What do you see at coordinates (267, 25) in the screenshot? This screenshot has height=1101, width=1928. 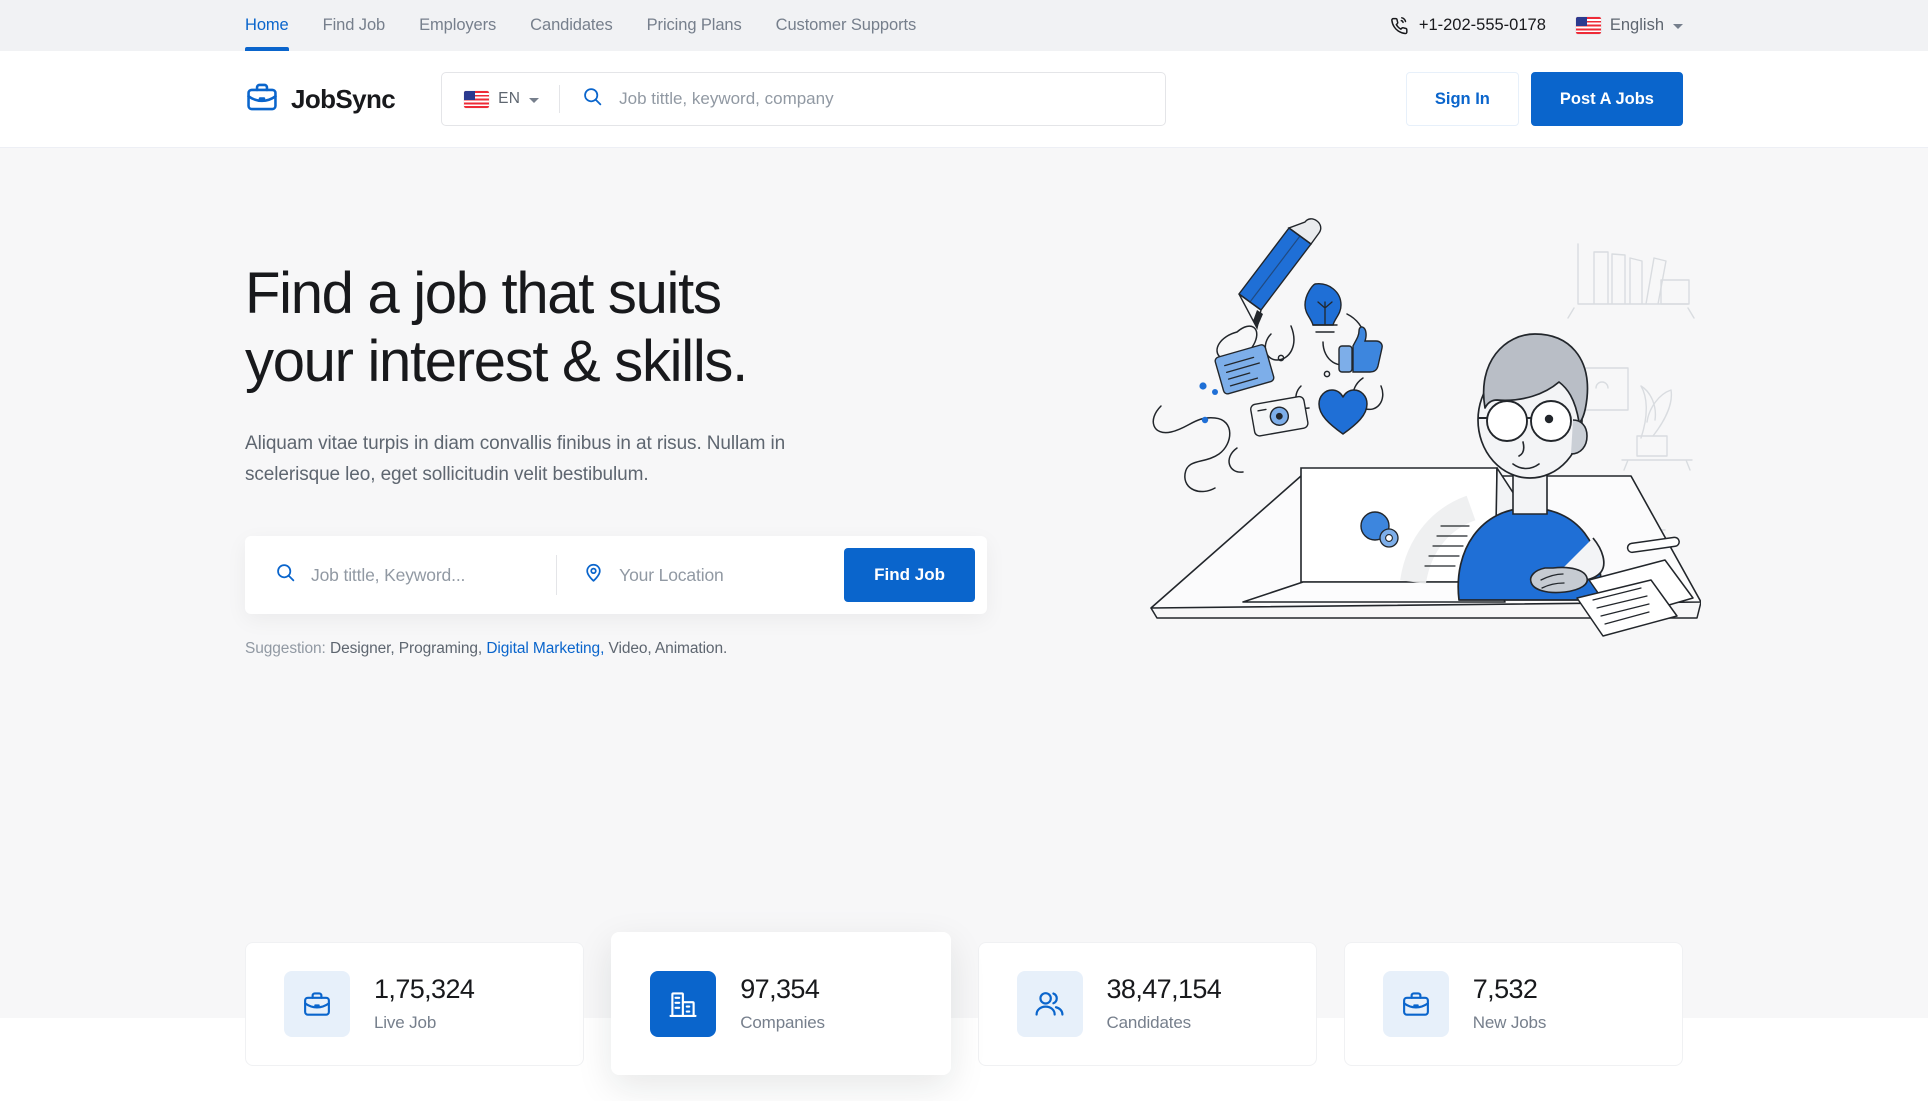 I see `nav-item-label: Home` at bounding box center [267, 25].